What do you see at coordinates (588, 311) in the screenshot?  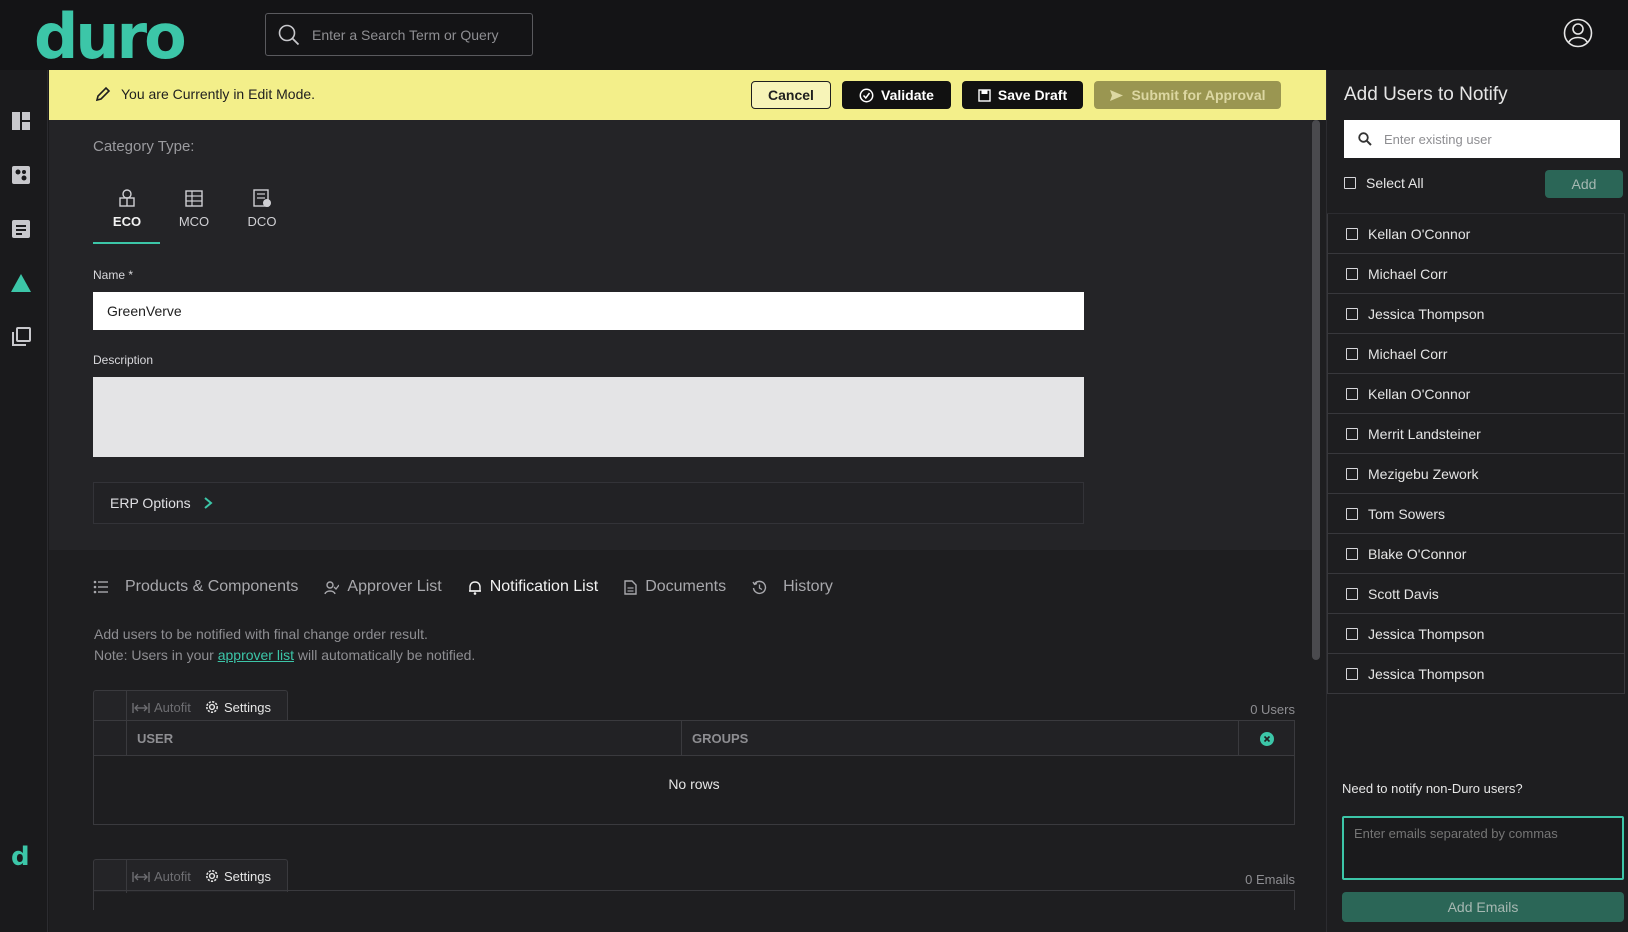 I see `name-field` at bounding box center [588, 311].